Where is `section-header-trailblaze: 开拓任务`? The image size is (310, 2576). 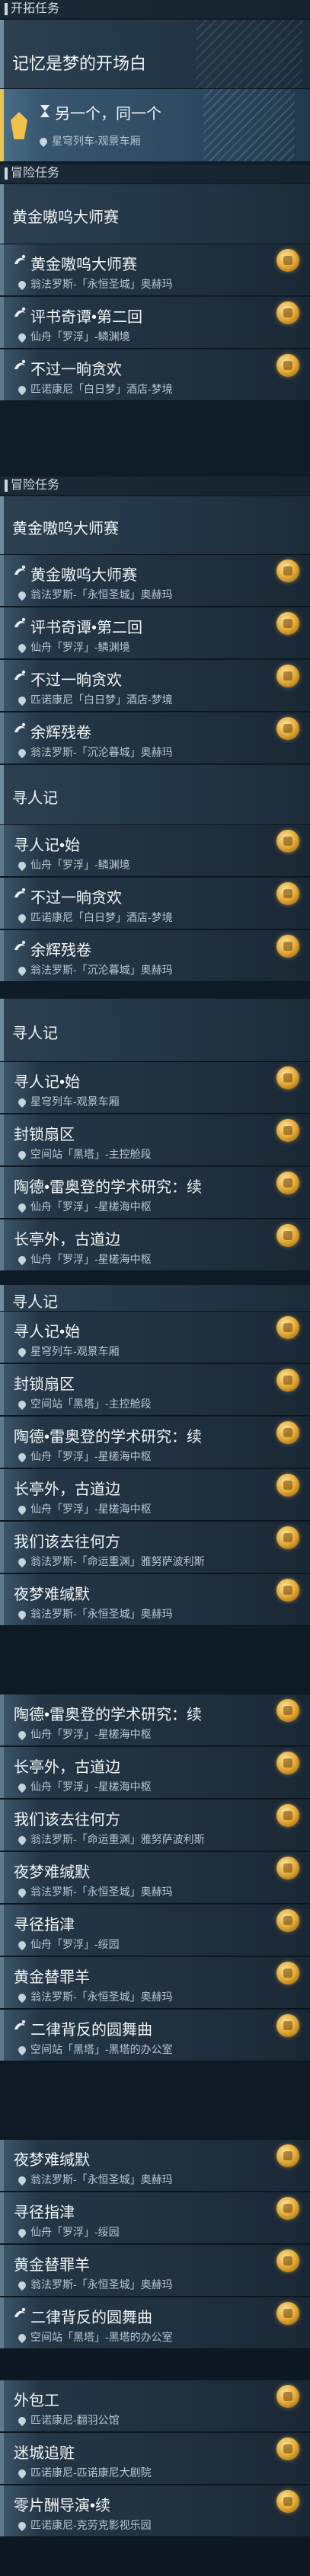
section-header-trailblaze: 开拓任务 is located at coordinates (155, 9).